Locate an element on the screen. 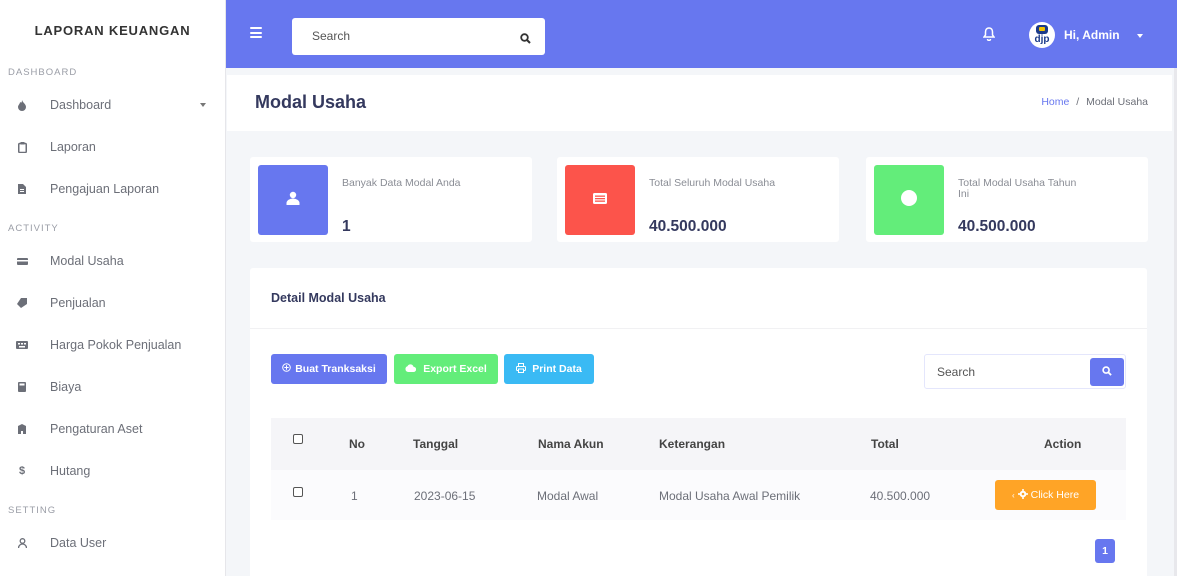 The width and height of the screenshot is (1177, 576). top-search-box is located at coordinates (418, 36).